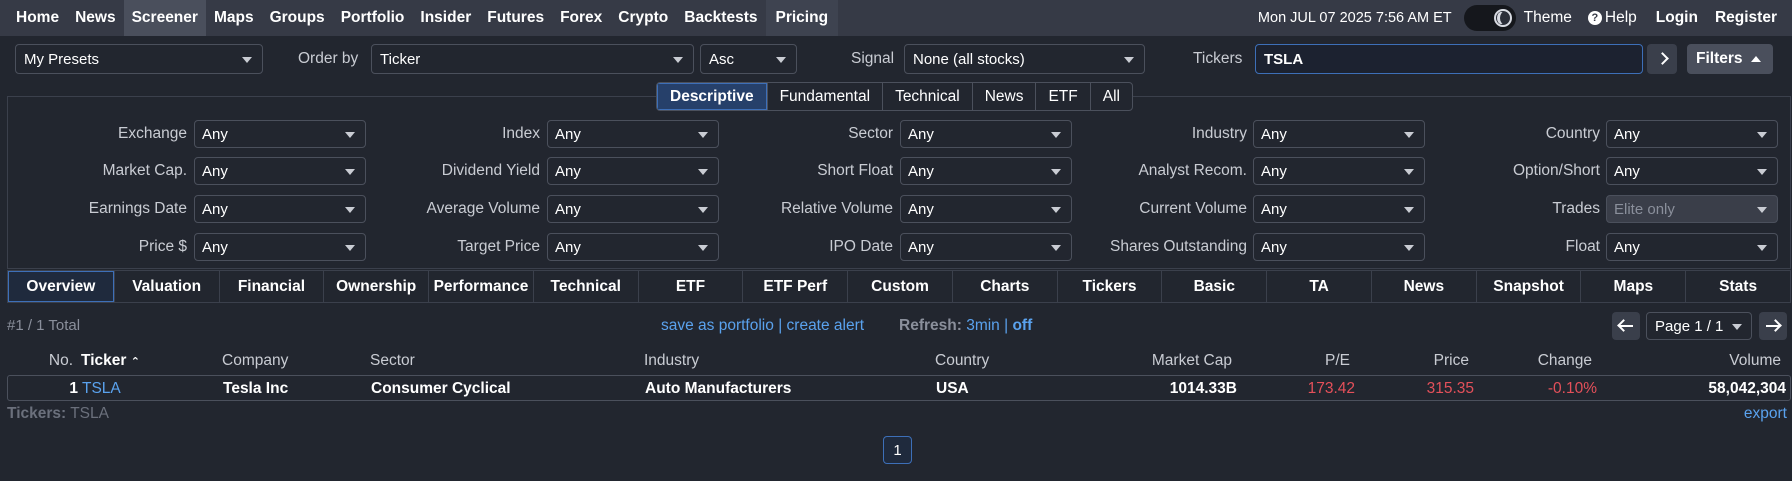  What do you see at coordinates (373, 18) in the screenshot?
I see `nav-portfolio: Portfolio` at bounding box center [373, 18].